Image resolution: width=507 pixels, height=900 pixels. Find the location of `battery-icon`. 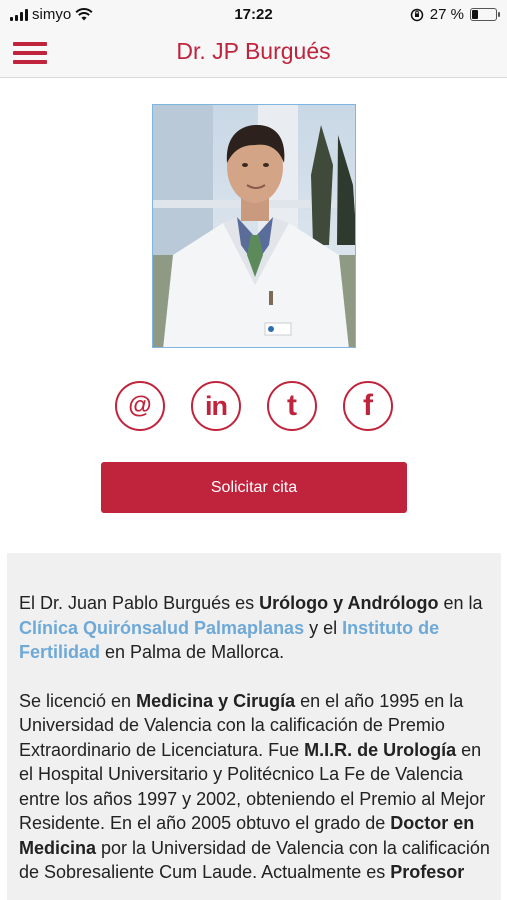

battery-icon is located at coordinates (485, 14).